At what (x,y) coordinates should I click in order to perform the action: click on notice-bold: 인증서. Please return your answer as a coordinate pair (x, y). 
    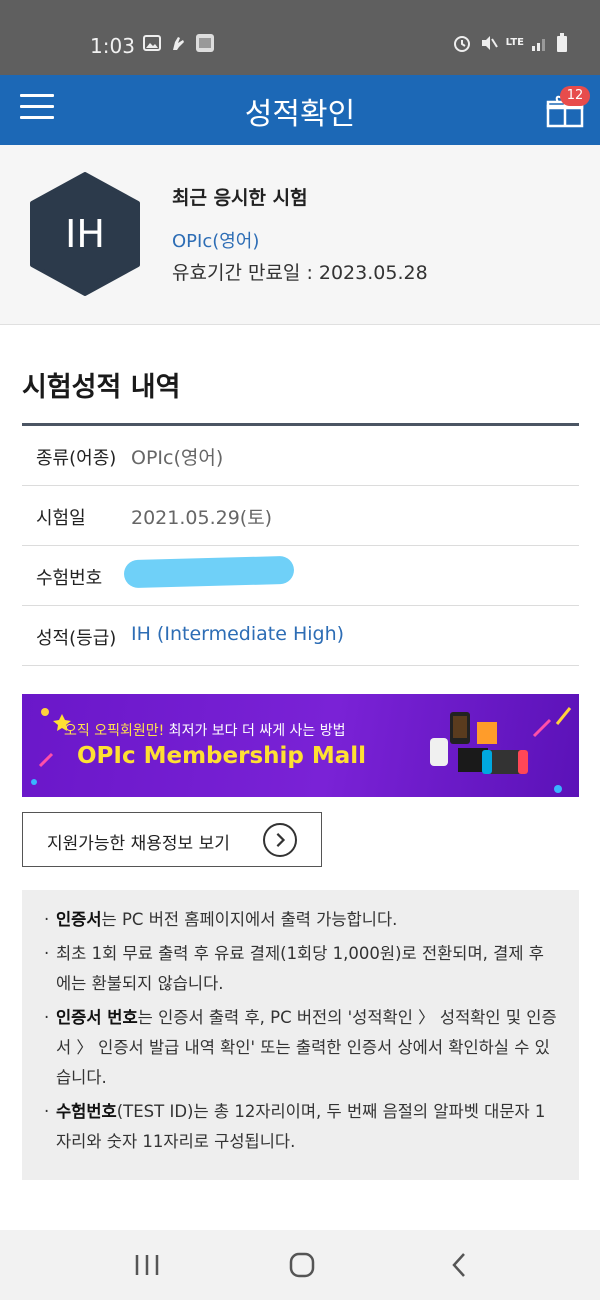
    Looking at the image, I should click on (79, 919).